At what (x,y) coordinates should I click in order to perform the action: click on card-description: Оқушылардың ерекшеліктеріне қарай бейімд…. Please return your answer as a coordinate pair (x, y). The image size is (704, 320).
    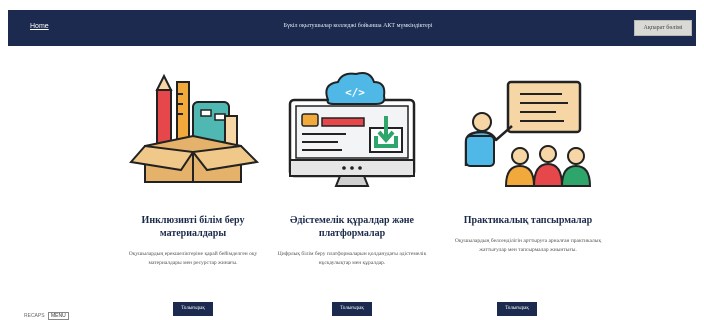
    Looking at the image, I should click on (193, 258).